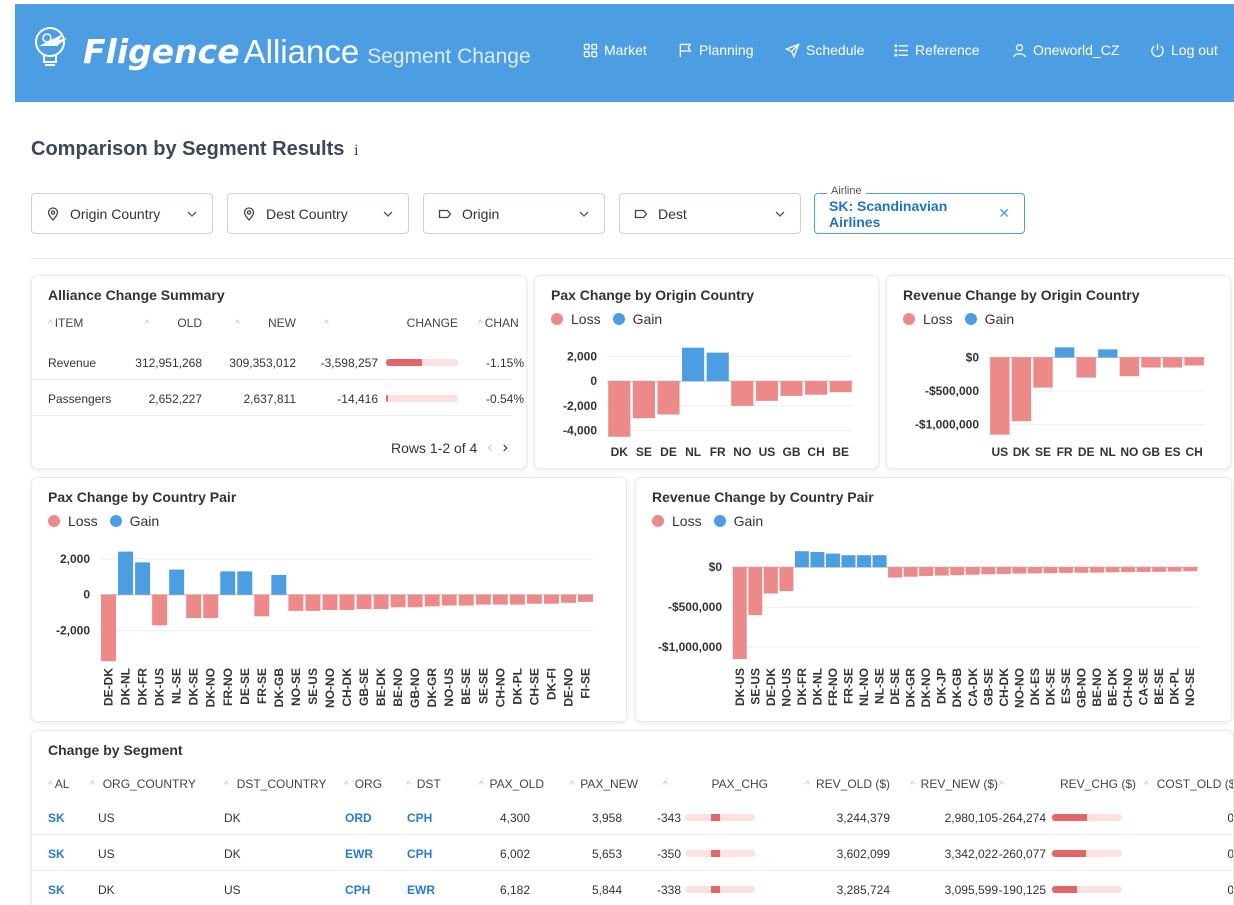  What do you see at coordinates (260, 323) in the screenshot?
I see `summary-col-new: ^ NEW` at bounding box center [260, 323].